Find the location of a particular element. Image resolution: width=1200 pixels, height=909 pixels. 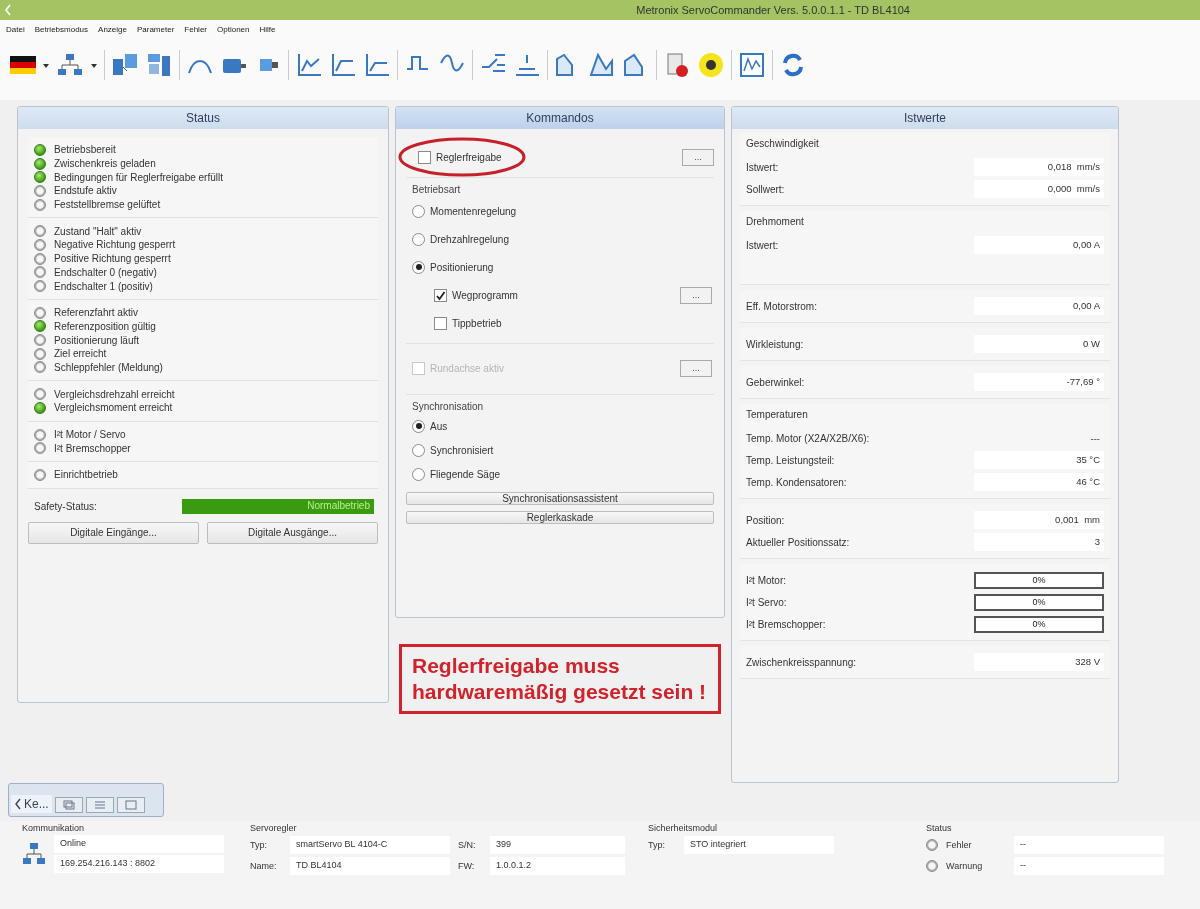

menu-item: Anzeige is located at coordinates (112, 29).